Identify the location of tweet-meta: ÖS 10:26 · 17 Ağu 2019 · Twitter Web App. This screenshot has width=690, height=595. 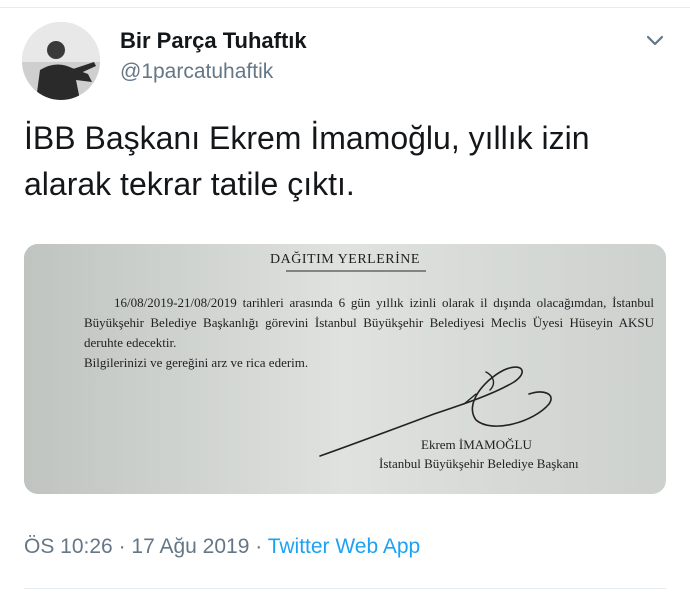
(222, 547).